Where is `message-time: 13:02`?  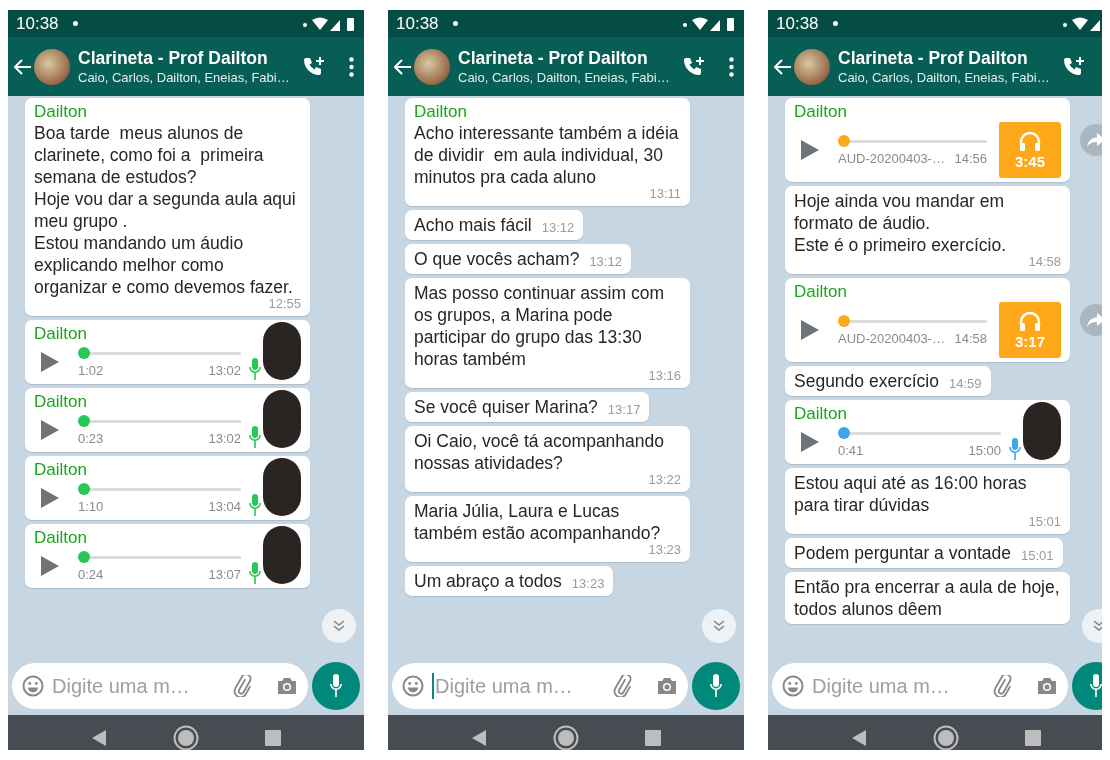 message-time: 13:02 is located at coordinates (224, 370).